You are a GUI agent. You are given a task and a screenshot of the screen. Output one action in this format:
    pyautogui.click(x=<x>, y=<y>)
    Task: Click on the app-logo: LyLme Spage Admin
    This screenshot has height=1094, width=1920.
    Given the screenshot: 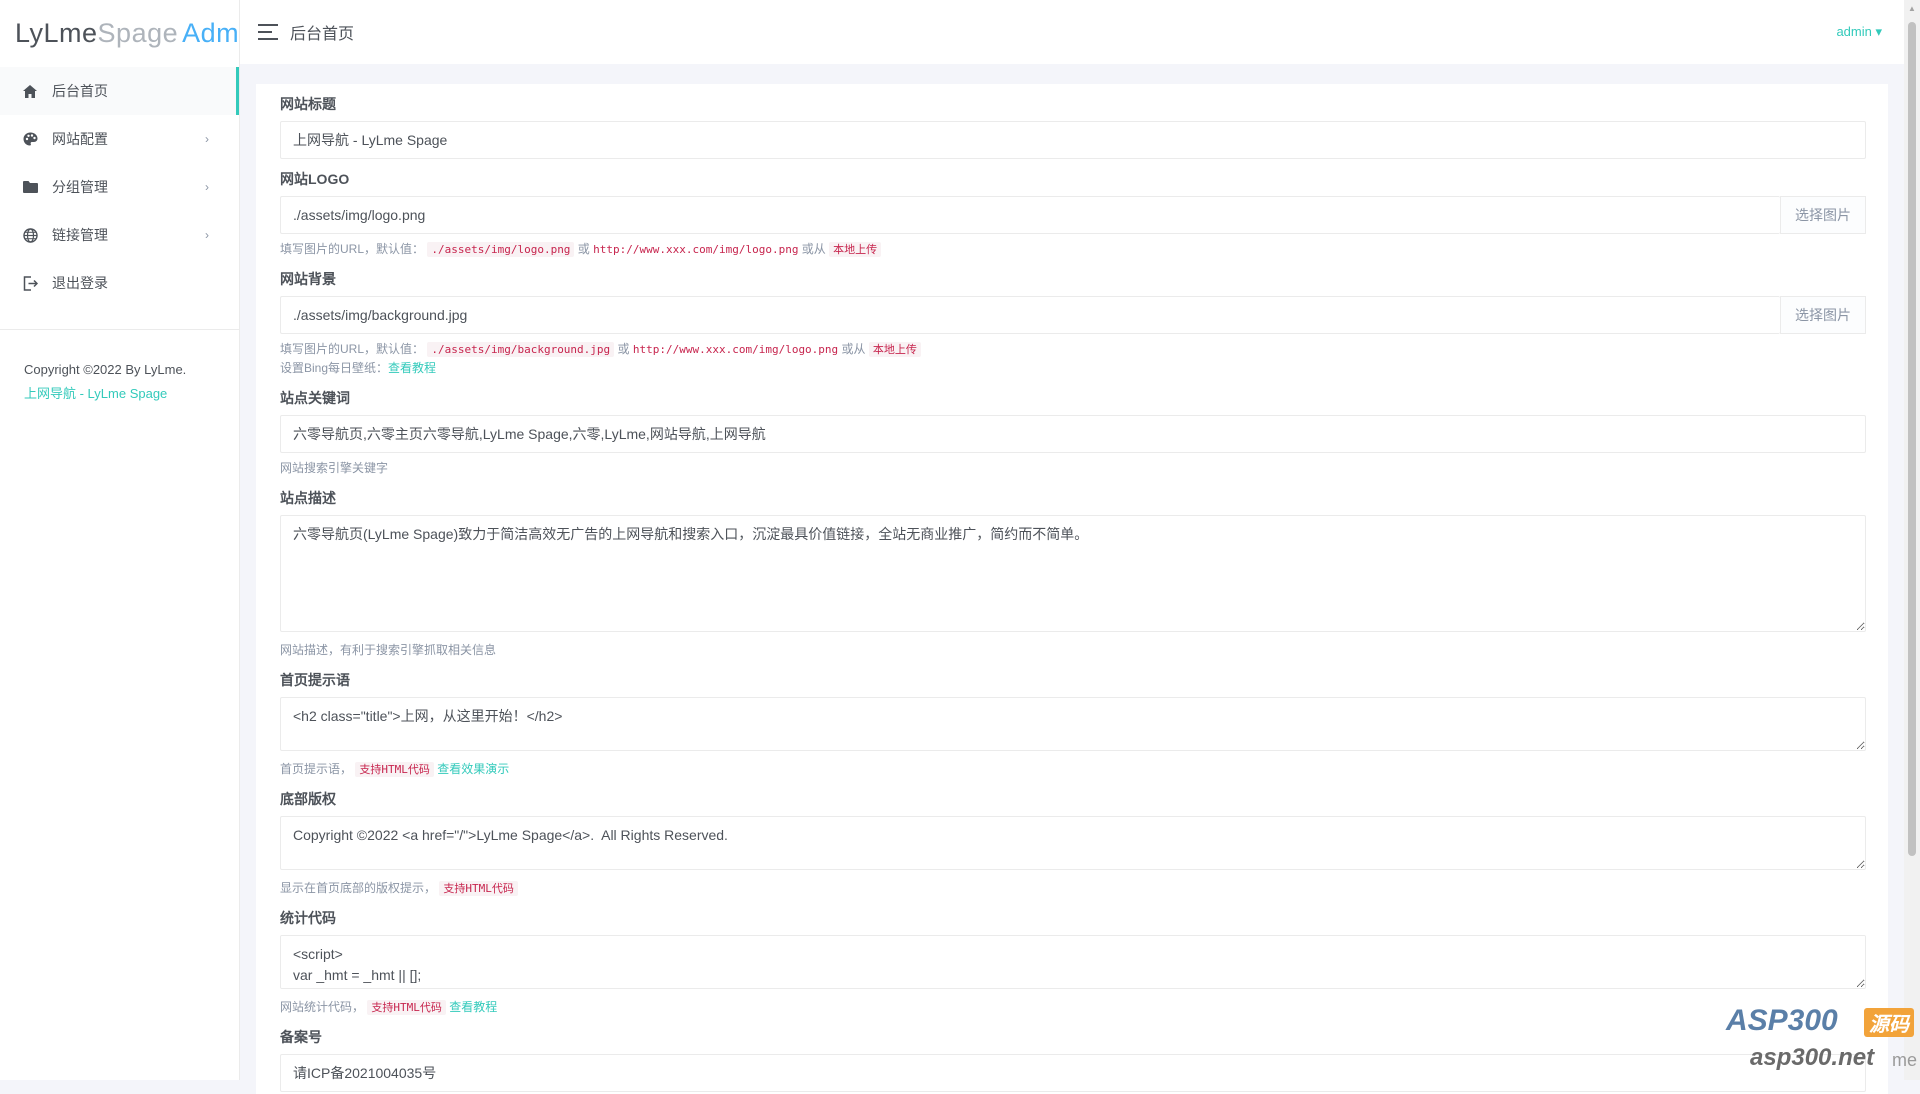 What is the action you would take?
    pyautogui.click(x=130, y=33)
    